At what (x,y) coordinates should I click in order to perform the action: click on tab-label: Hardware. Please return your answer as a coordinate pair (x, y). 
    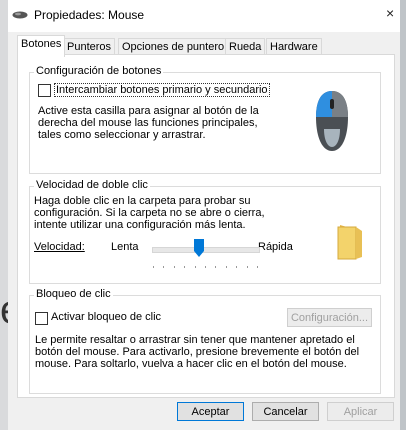
    Looking at the image, I should click on (294, 47).